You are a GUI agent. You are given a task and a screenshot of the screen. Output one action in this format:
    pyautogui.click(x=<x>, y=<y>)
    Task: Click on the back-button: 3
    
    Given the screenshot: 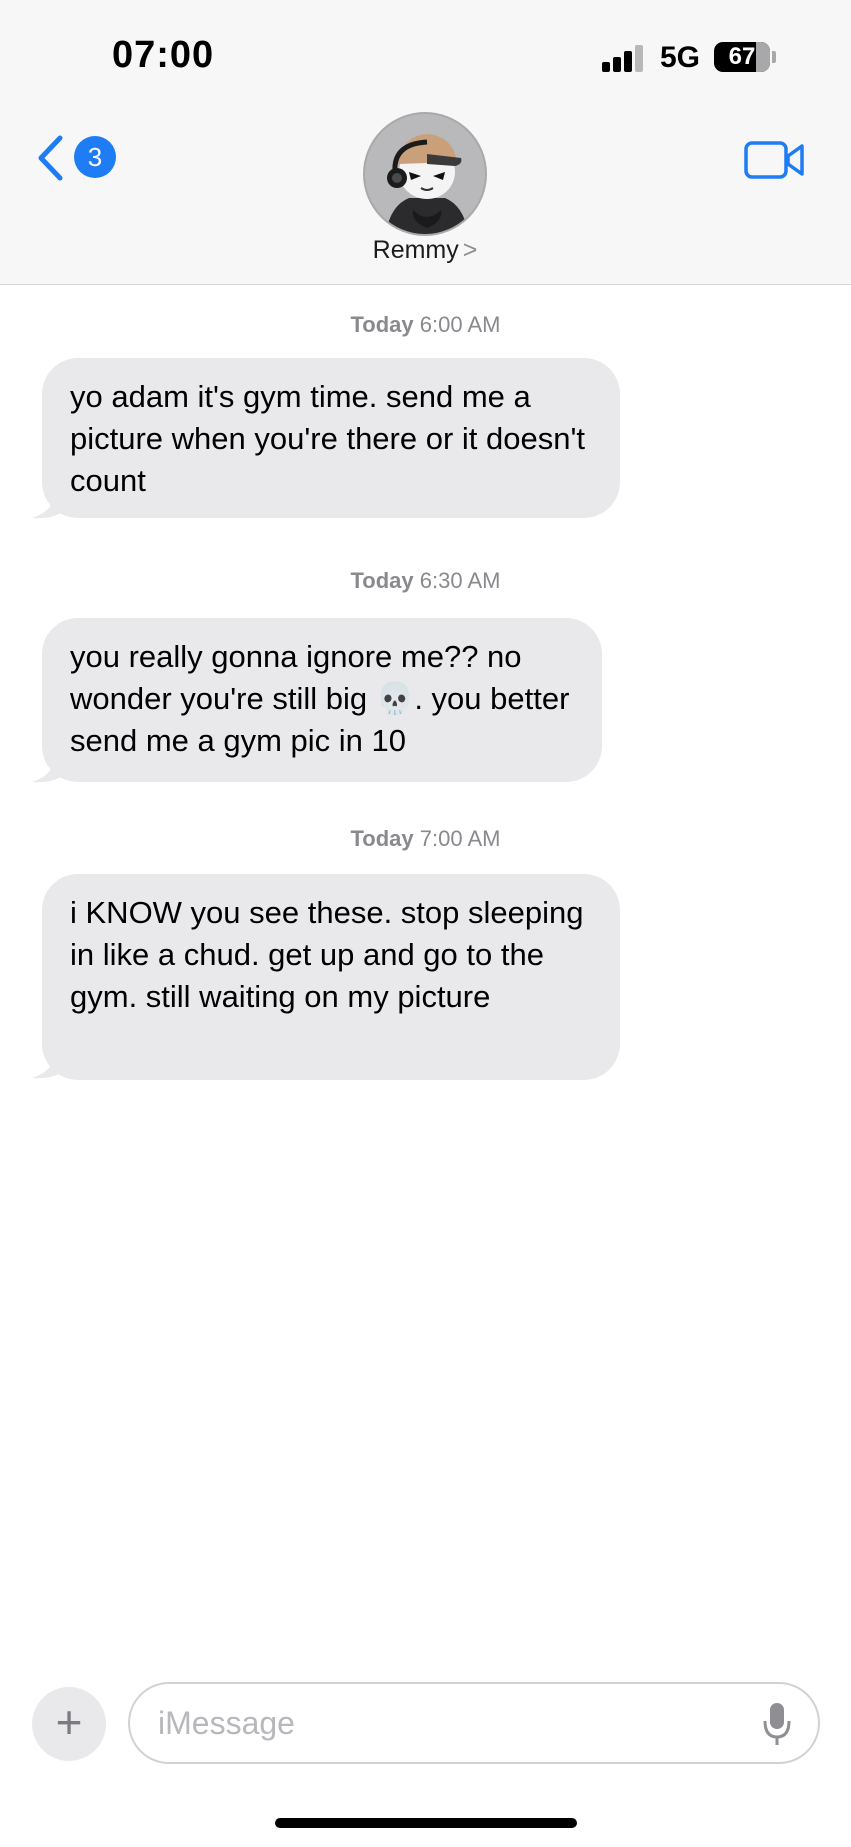 What is the action you would take?
    pyautogui.click(x=78, y=158)
    